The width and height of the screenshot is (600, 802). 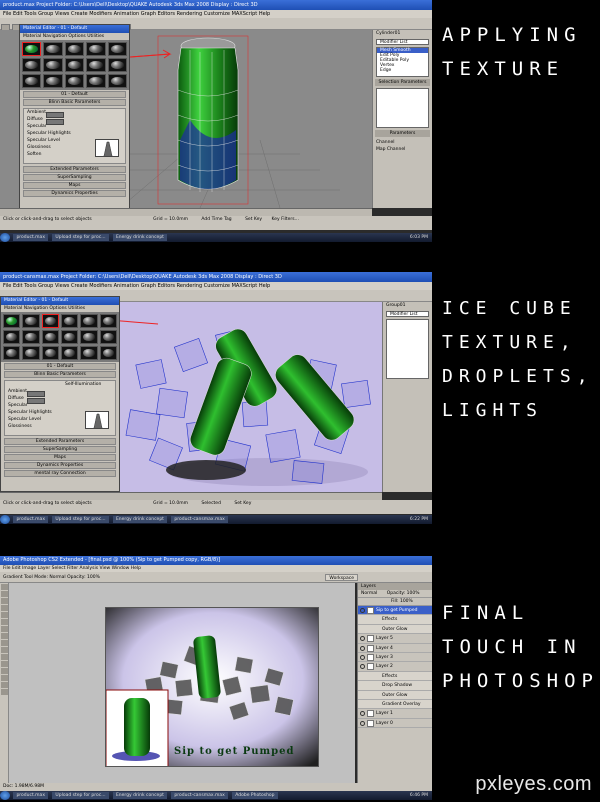 What do you see at coordinates (341, 577) in the screenshot?
I see `workspace-button: Workspace` at bounding box center [341, 577].